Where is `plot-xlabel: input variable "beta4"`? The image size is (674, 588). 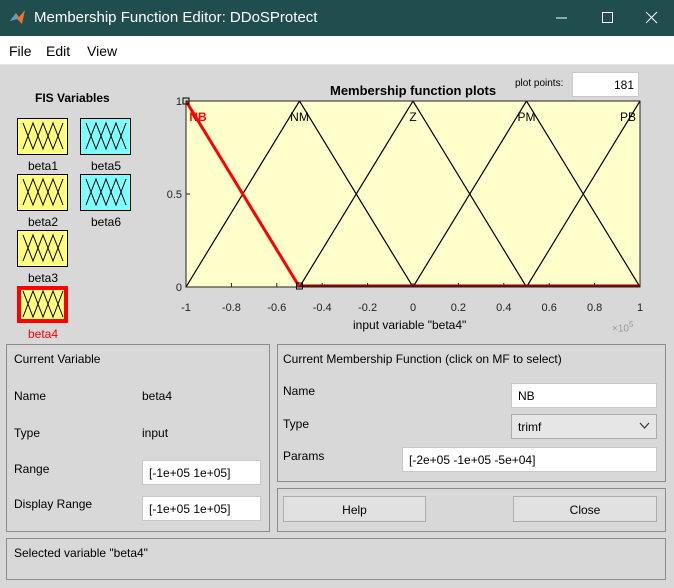
plot-xlabel: input variable "beta4" is located at coordinates (410, 325).